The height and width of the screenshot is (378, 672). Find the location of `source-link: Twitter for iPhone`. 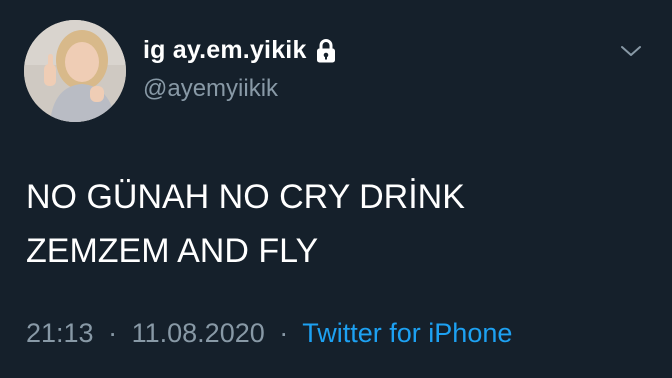

source-link: Twitter for iPhone is located at coordinates (407, 333).